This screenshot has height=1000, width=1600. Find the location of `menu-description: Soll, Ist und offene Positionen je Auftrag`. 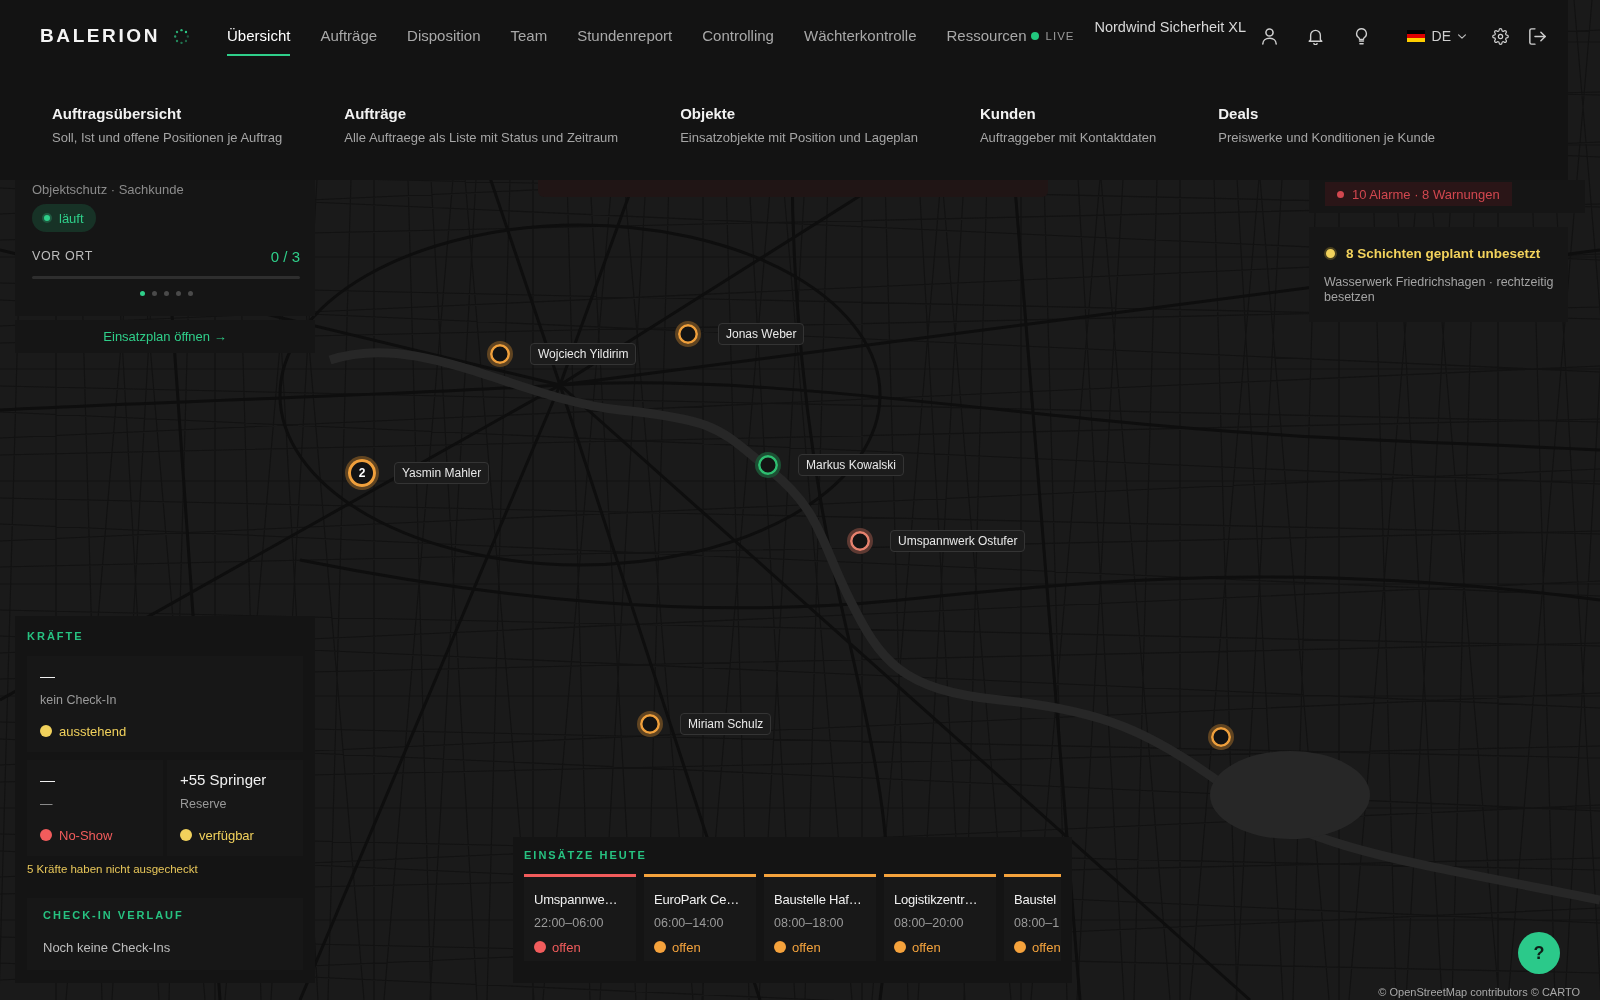

menu-description: Soll, Ist und offene Positionen je Auftrag is located at coordinates (167, 138).